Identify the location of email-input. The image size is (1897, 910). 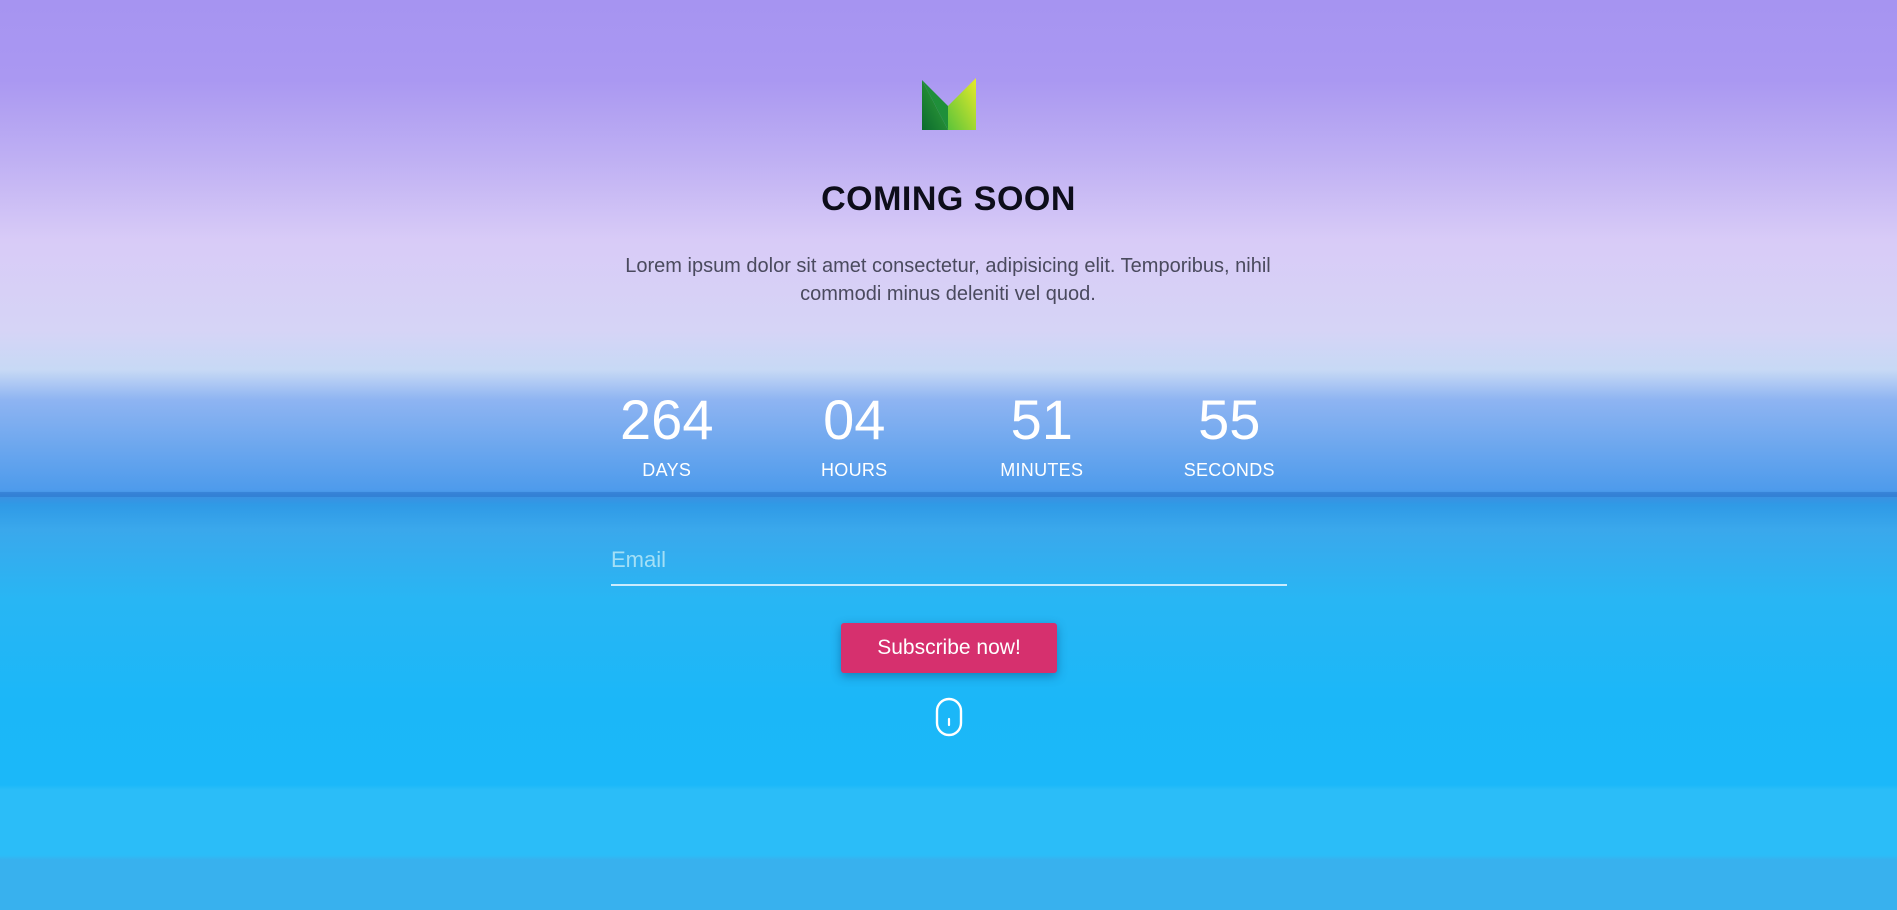
(949, 560).